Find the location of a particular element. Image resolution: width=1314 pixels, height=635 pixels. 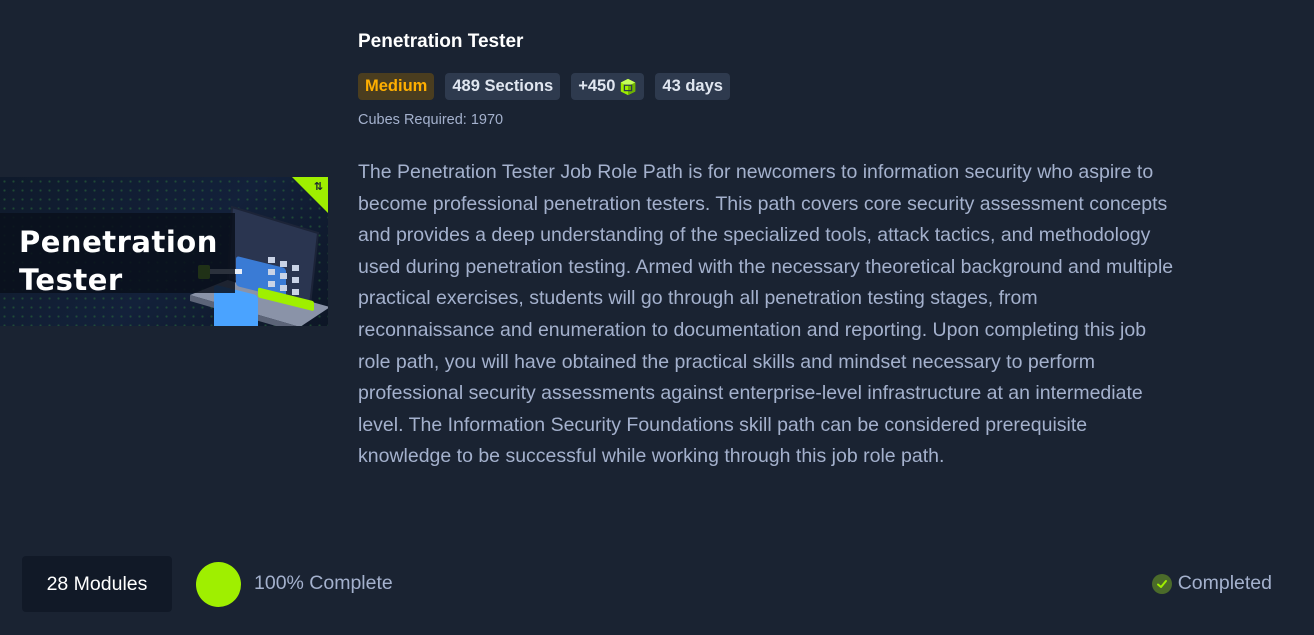

sections-label: 489 Sections is located at coordinates (503, 86).